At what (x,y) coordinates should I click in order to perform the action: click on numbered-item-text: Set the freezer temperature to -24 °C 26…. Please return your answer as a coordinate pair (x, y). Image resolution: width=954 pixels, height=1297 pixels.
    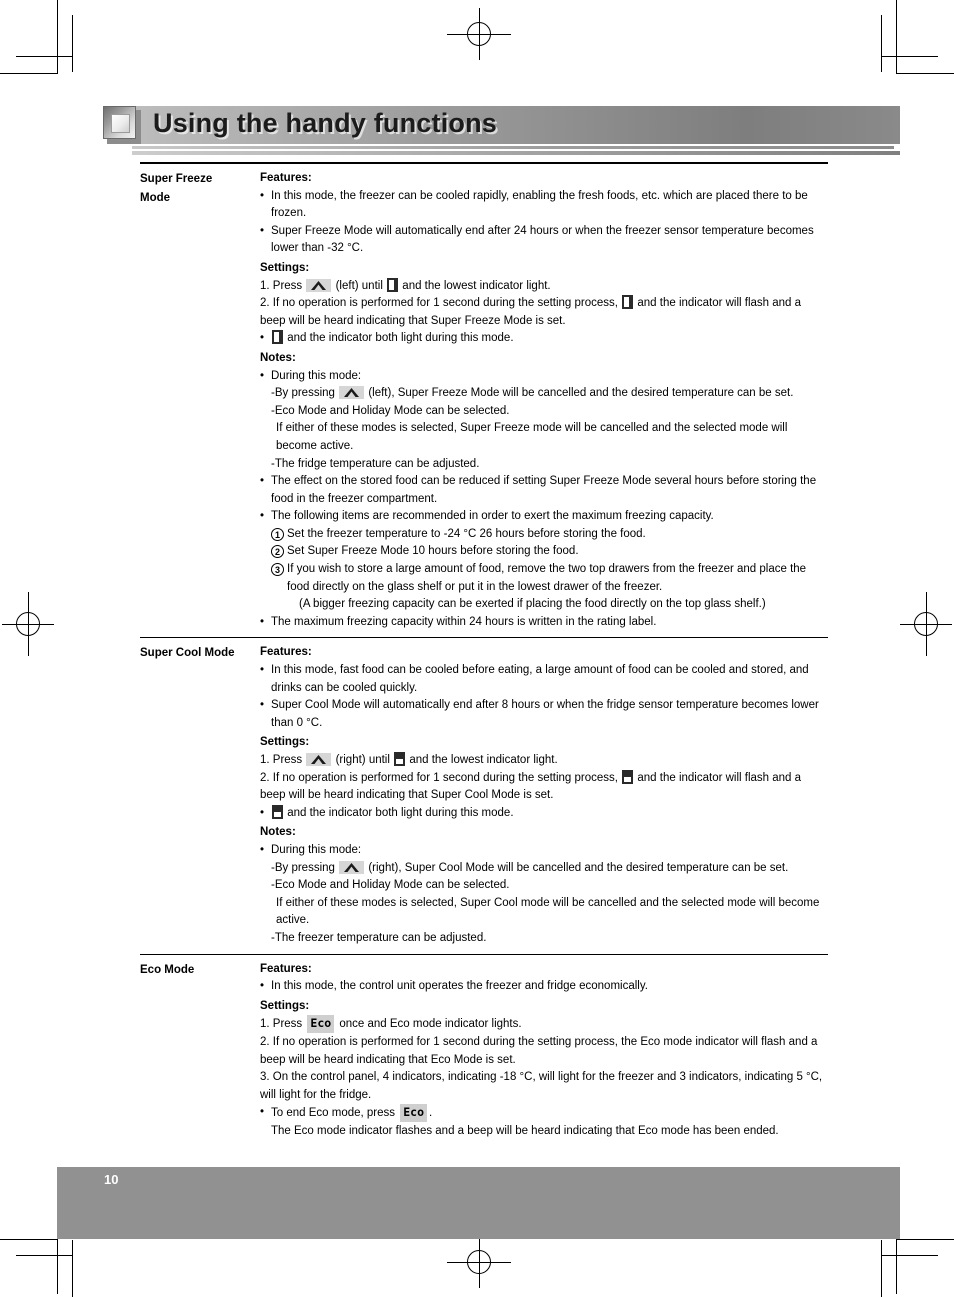
    Looking at the image, I should click on (466, 533).